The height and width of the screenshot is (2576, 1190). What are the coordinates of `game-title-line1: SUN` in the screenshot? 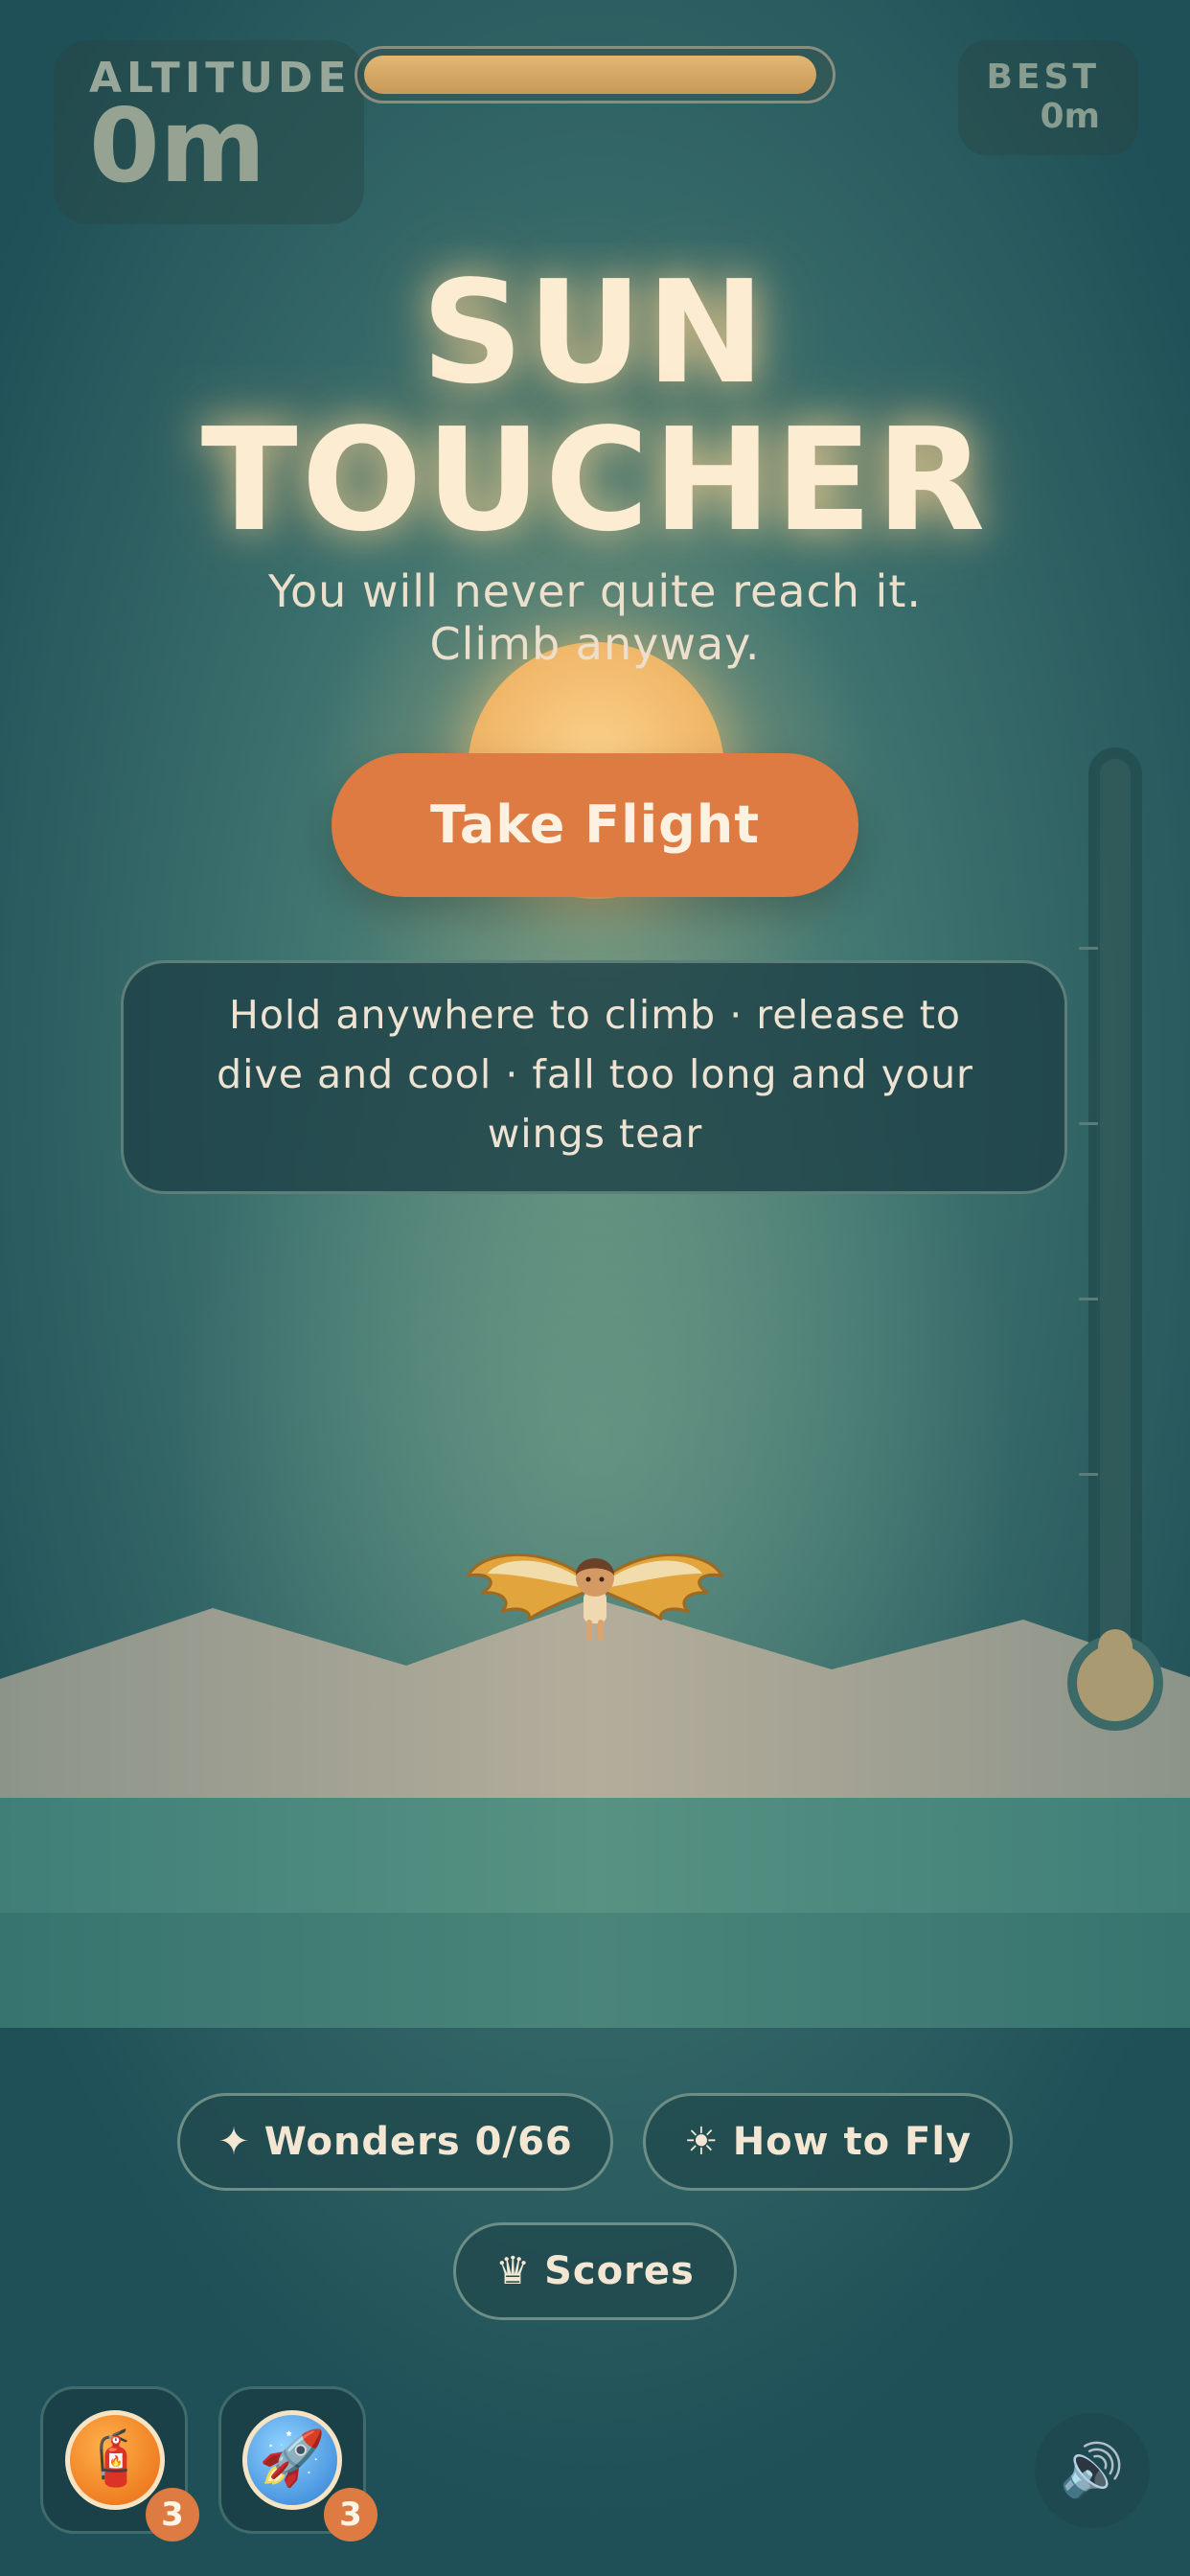 It's located at (595, 332).